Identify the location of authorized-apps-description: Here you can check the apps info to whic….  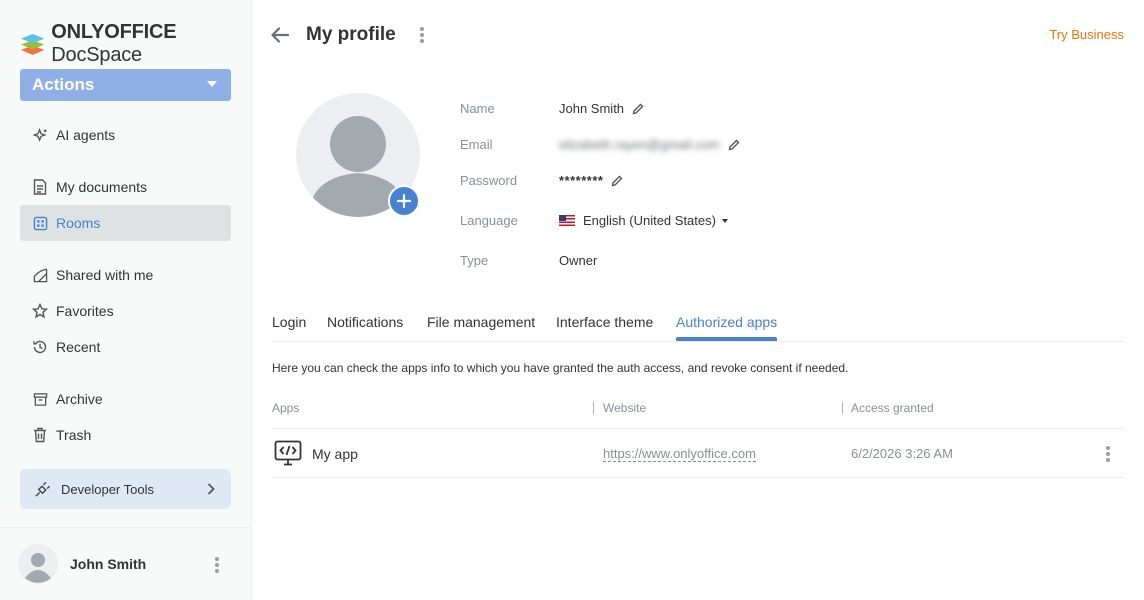
(560, 368).